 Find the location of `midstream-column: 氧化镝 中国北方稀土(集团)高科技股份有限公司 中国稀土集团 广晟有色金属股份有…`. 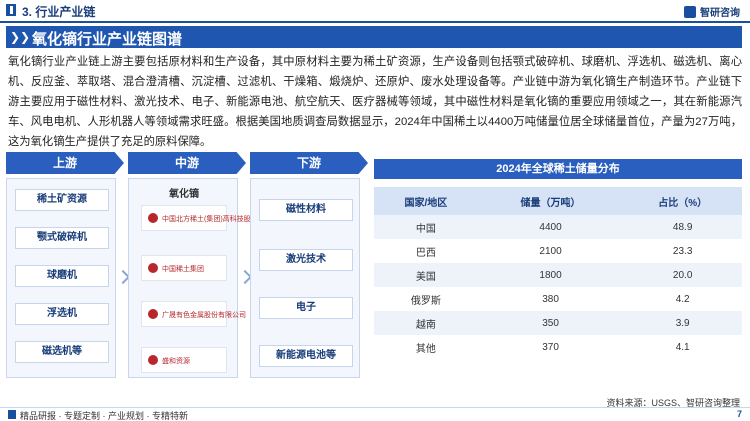

midstream-column: 氧化镝 中国北方稀土(集团)高科技股份有限公司 中国稀土集团 广晟有色金属股份有… is located at coordinates (207, 278).